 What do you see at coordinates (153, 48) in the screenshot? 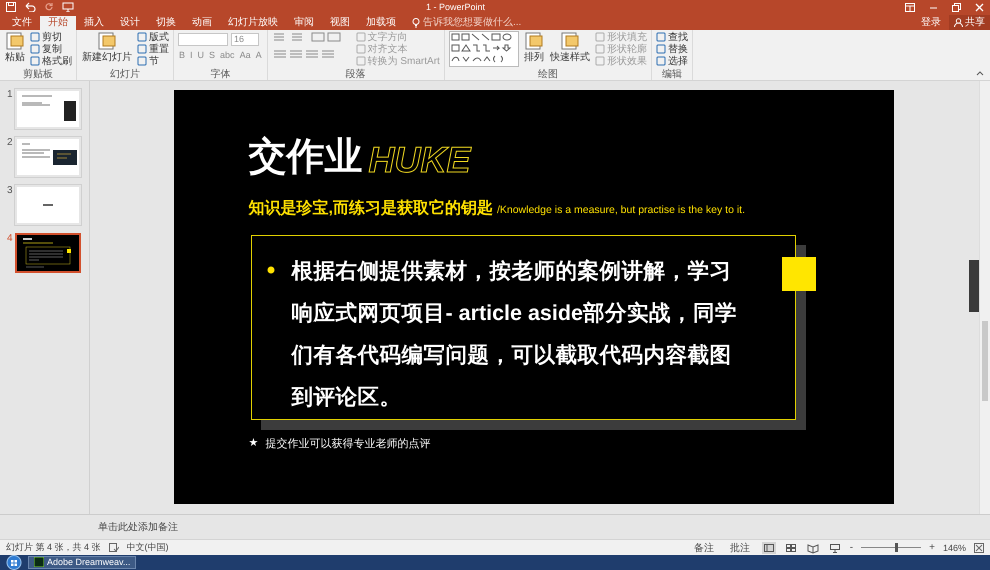
I see `ribbon-button: 重置` at bounding box center [153, 48].